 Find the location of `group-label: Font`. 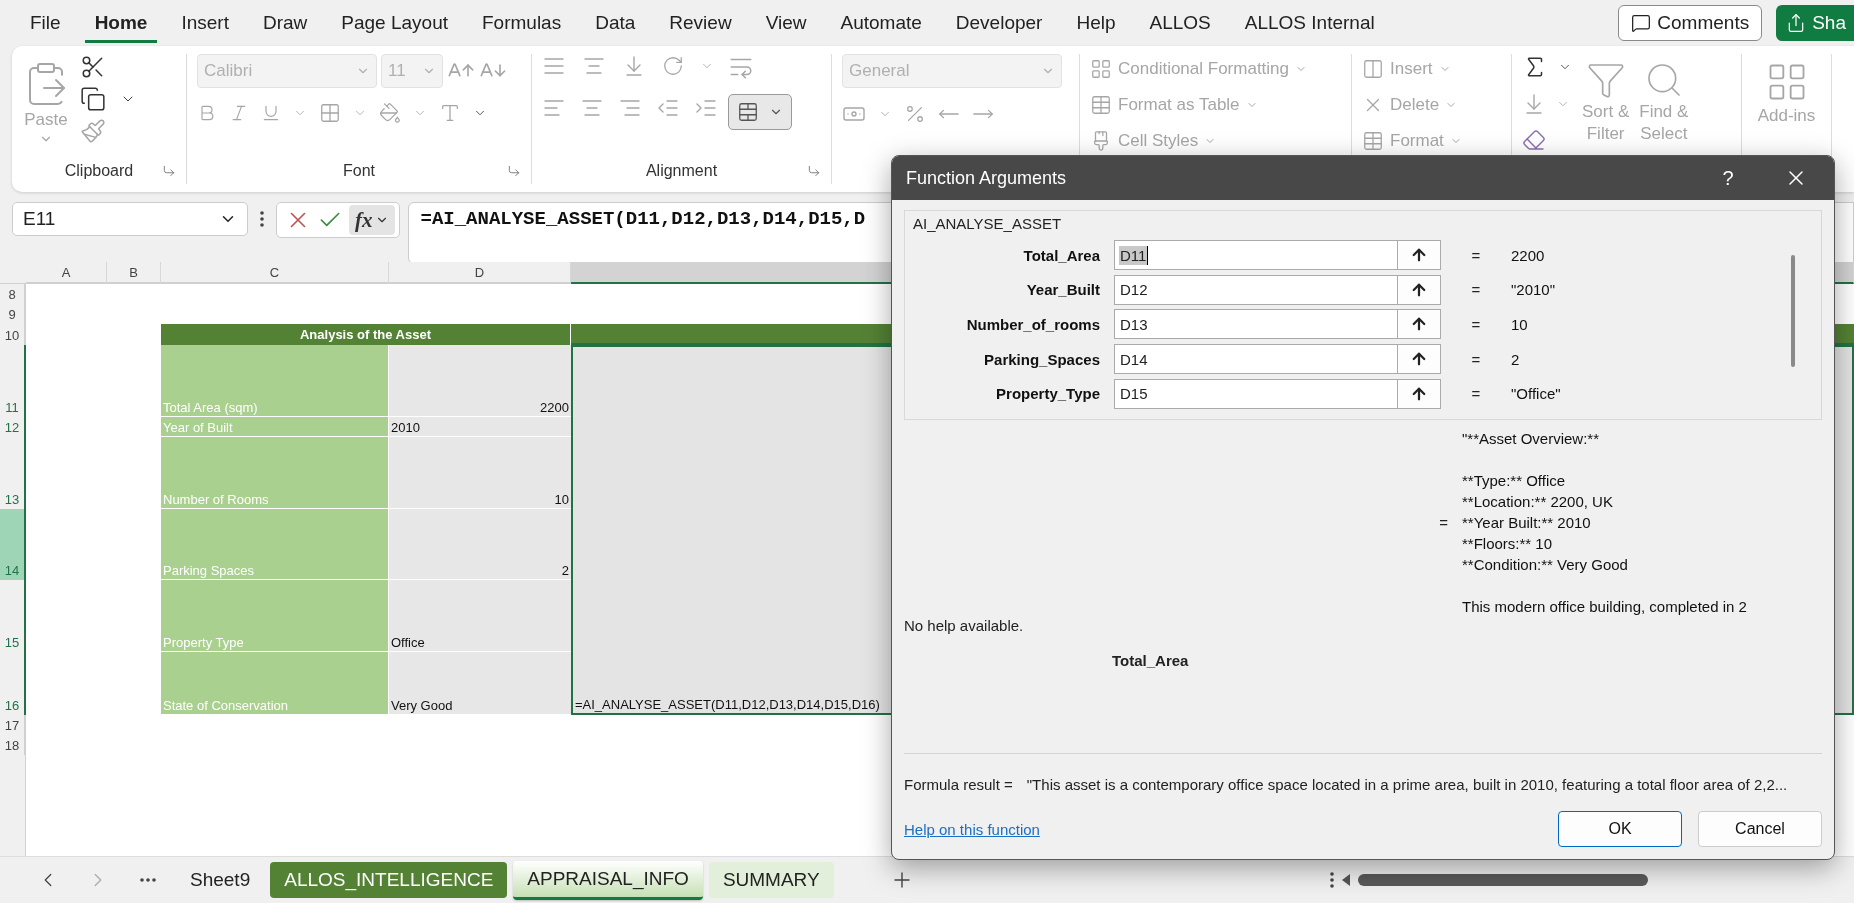

group-label: Font is located at coordinates (359, 171).